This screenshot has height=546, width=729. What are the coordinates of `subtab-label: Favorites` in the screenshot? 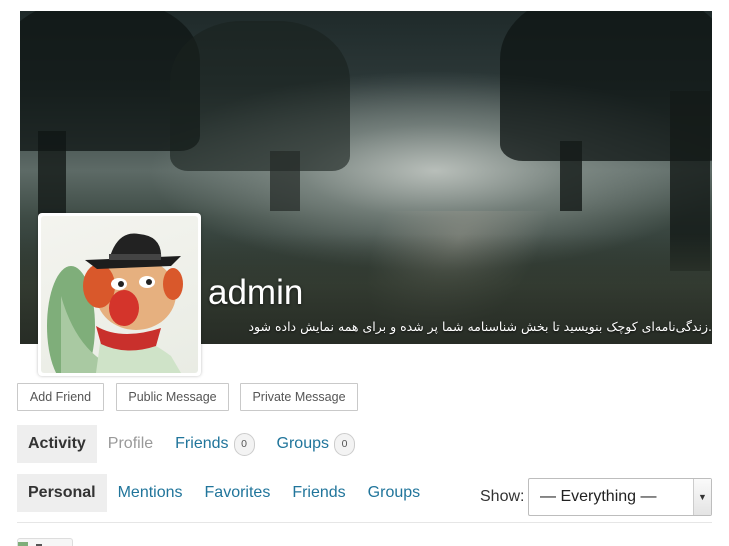 It's located at (237, 492).